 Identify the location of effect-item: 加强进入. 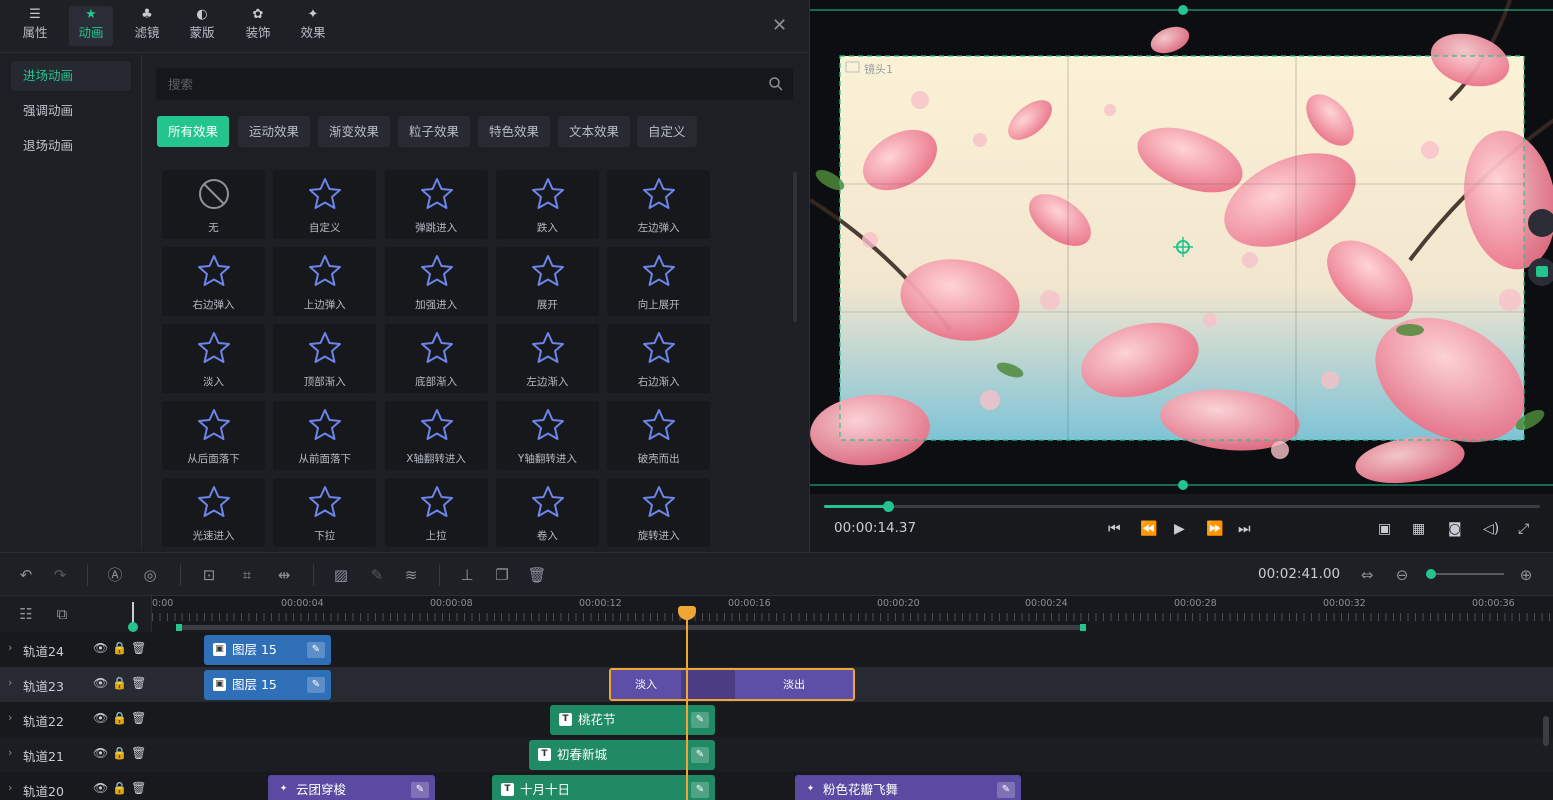
(436, 281).